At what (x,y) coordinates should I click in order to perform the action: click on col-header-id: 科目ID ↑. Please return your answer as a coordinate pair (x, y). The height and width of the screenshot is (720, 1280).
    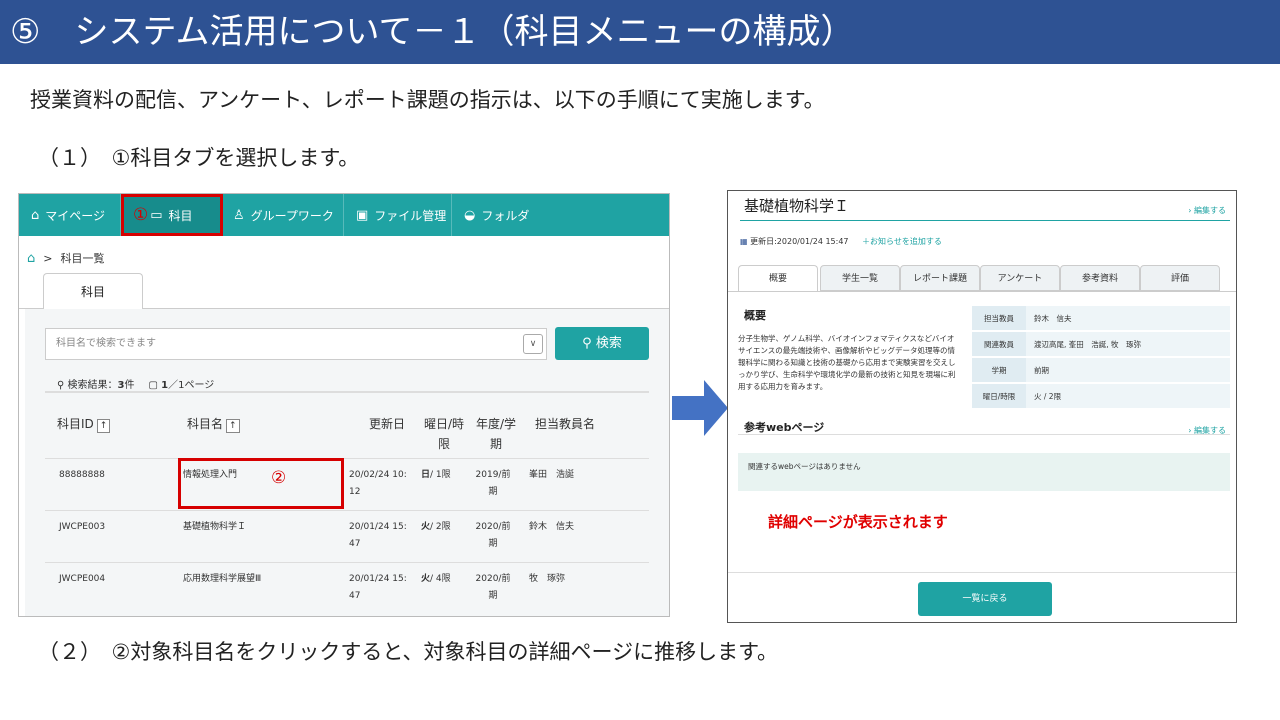
    Looking at the image, I should click on (84, 424).